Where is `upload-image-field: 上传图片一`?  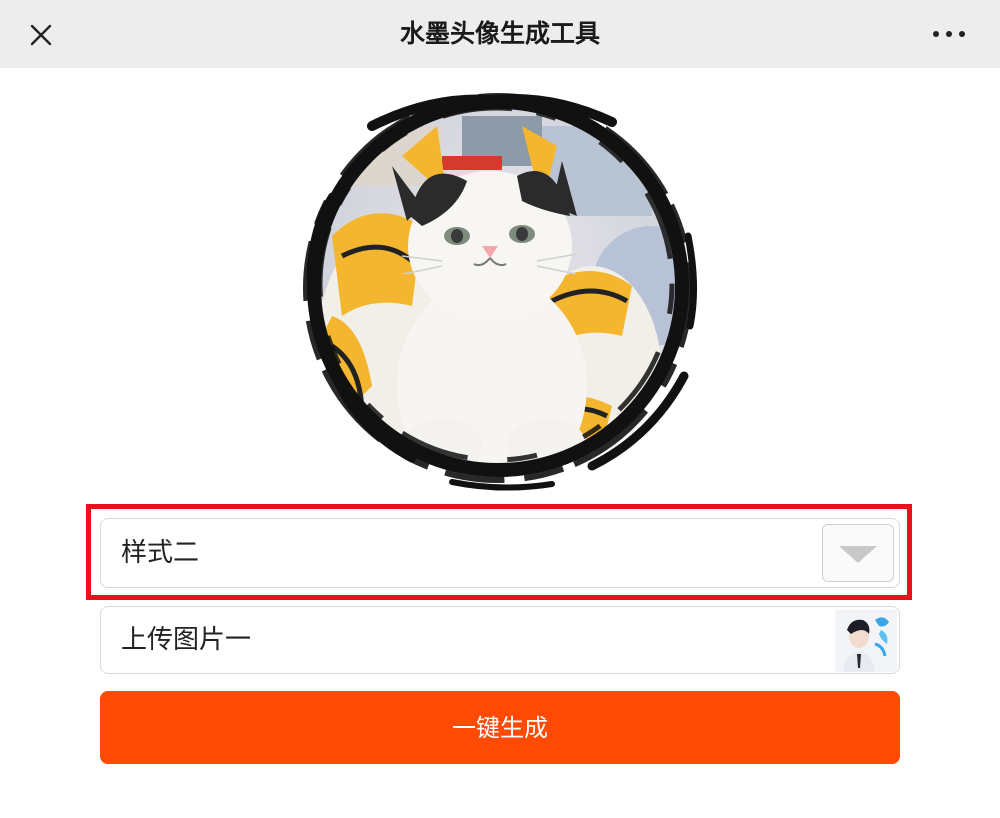
upload-image-field: 上传图片一 is located at coordinates (500, 640).